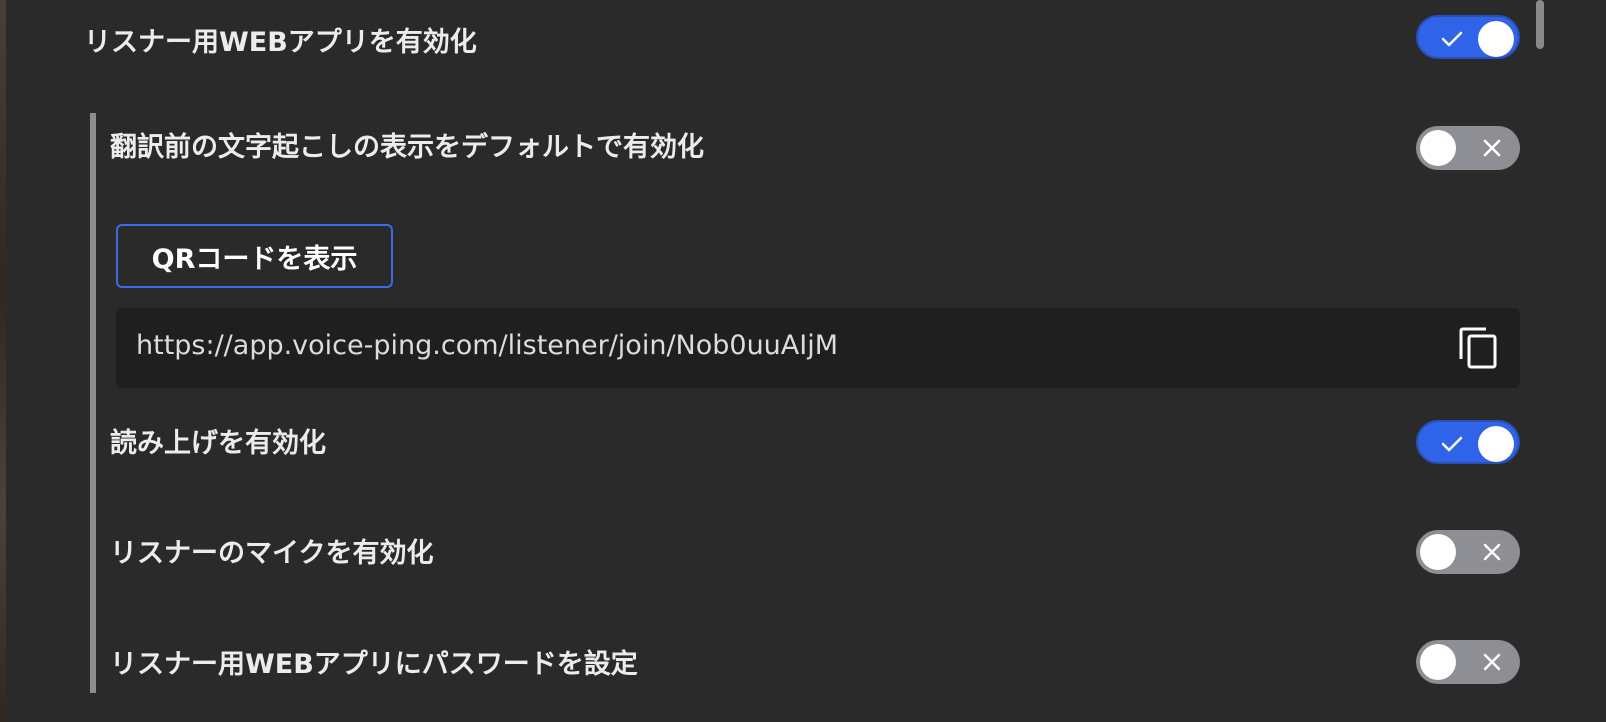 This screenshot has width=1606, height=722. Describe the element at coordinates (218, 443) in the screenshot. I see `read-aloud-label: 読み上げを有効化` at that location.